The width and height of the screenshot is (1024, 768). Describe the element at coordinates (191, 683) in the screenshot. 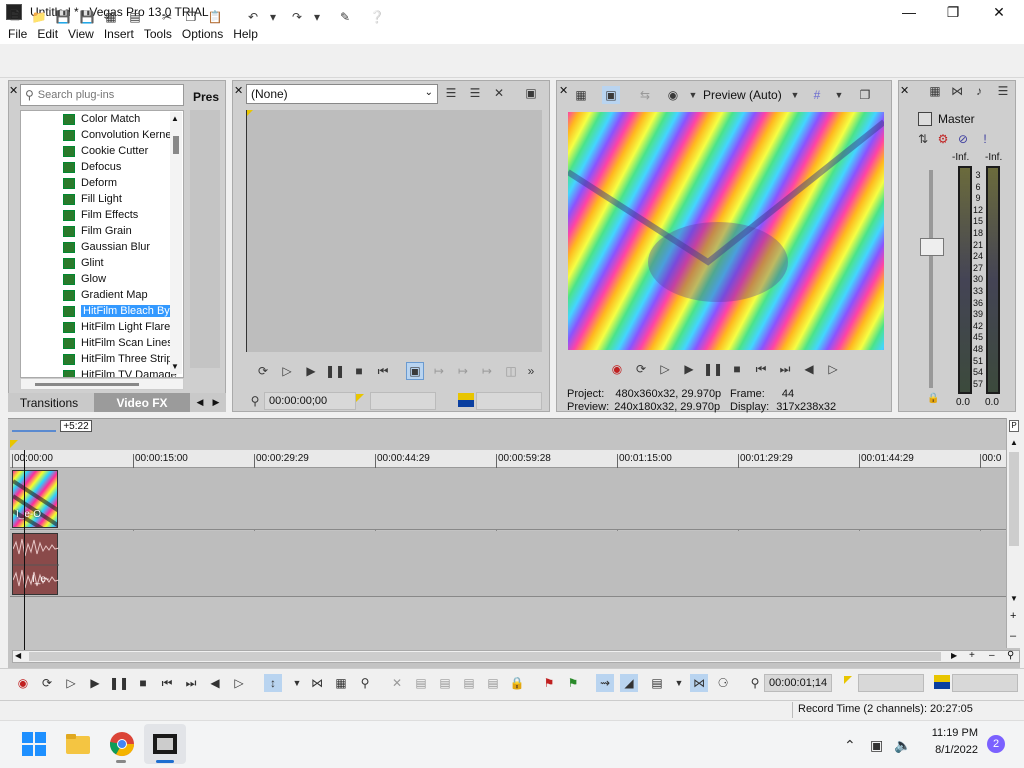

I see `end-button-icon: ⏭` at that location.